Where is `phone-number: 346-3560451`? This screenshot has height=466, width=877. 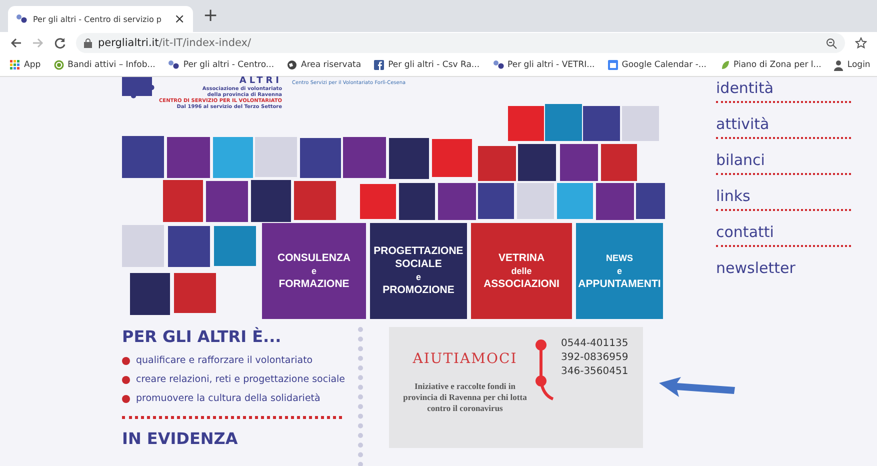 phone-number: 346-3560451 is located at coordinates (594, 372).